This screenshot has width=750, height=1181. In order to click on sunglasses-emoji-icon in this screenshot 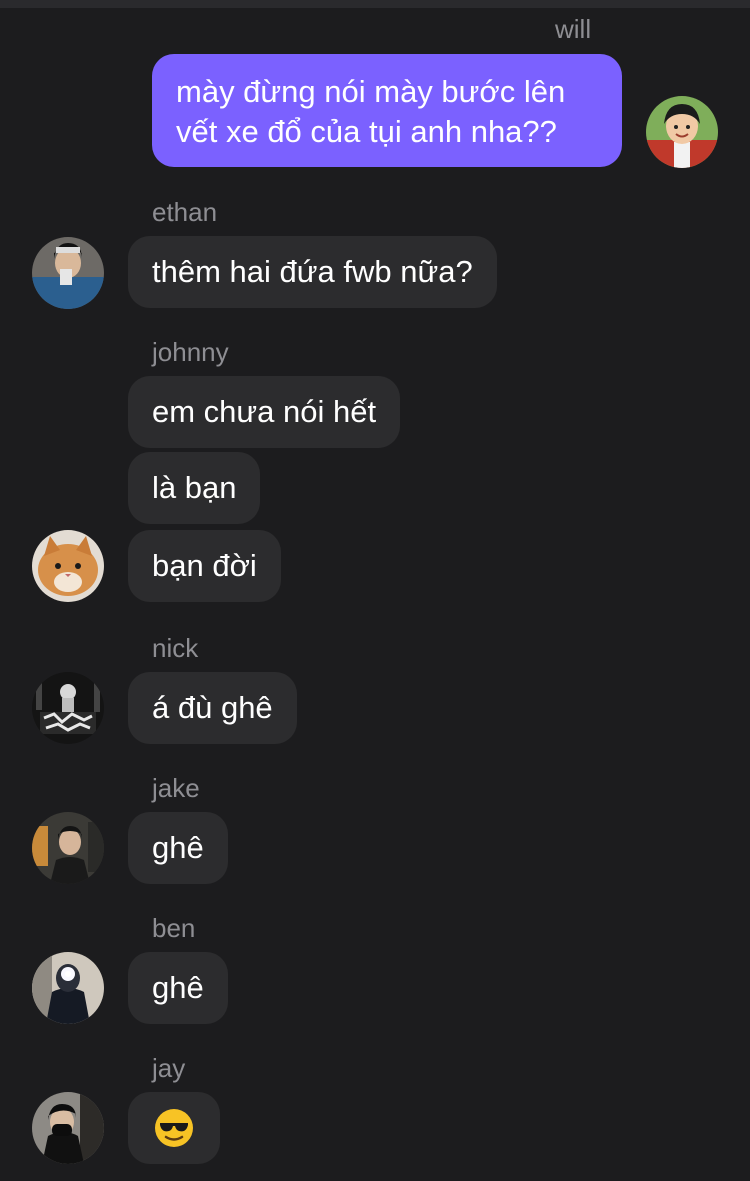, I will do `click(174, 1133)`.